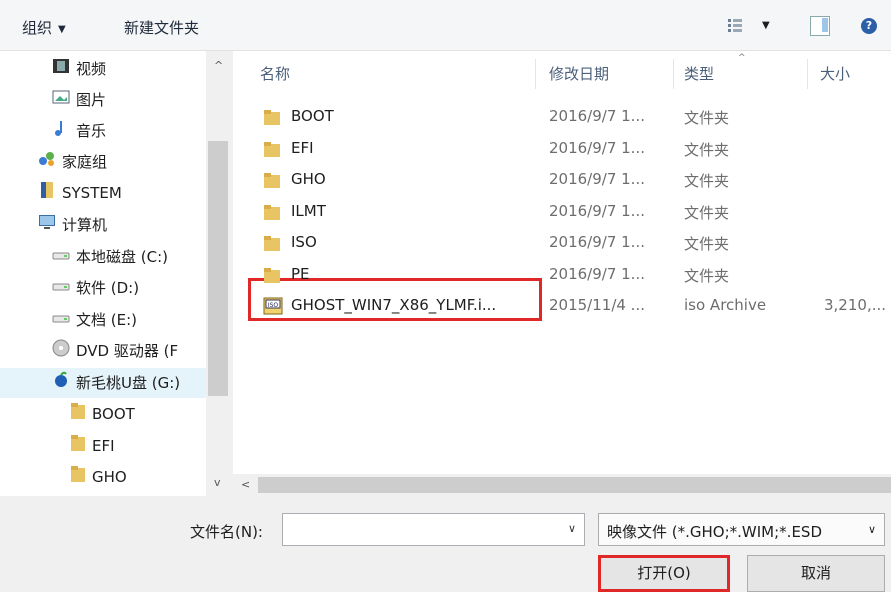 The image size is (891, 592). Describe the element at coordinates (562, 242) in the screenshot. I see `file-row: ISO 2016/9/7 1... 文件夹` at that location.